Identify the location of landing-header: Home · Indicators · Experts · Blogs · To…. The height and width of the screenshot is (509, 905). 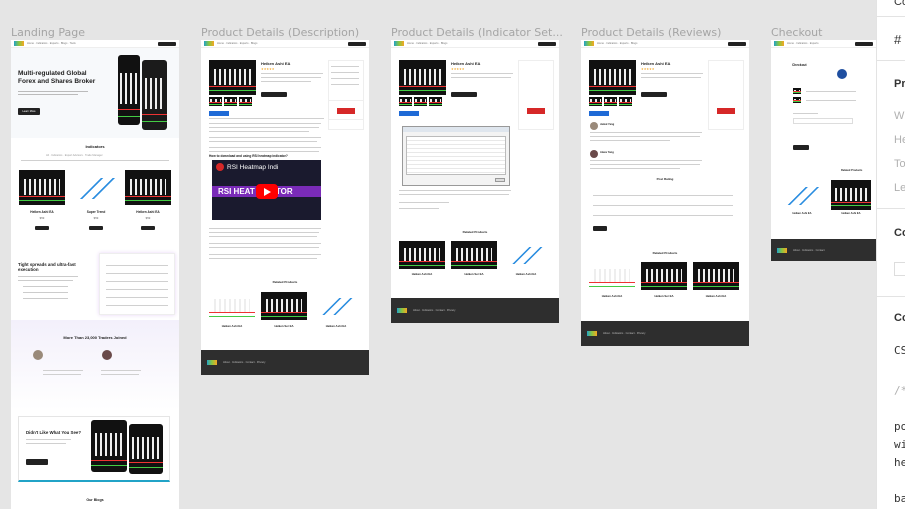
(95, 44).